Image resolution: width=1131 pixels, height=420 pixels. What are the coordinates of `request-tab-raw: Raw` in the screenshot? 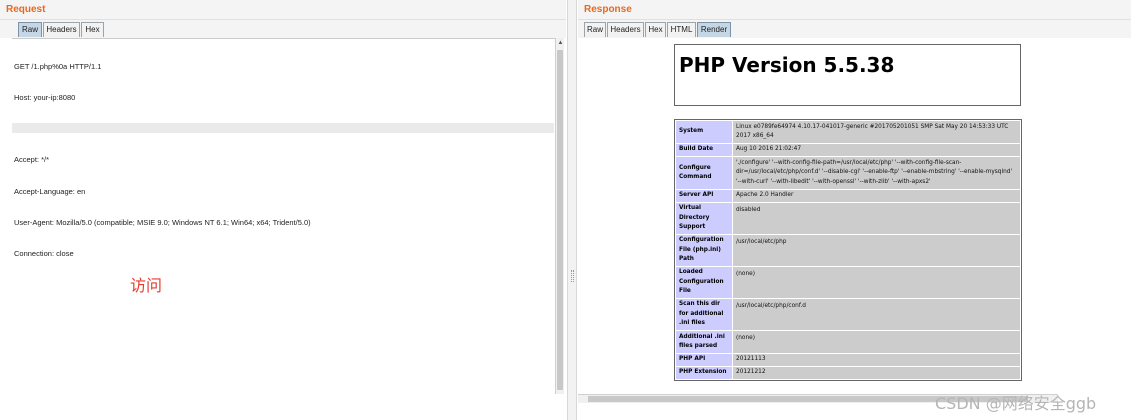 It's located at (30, 29).